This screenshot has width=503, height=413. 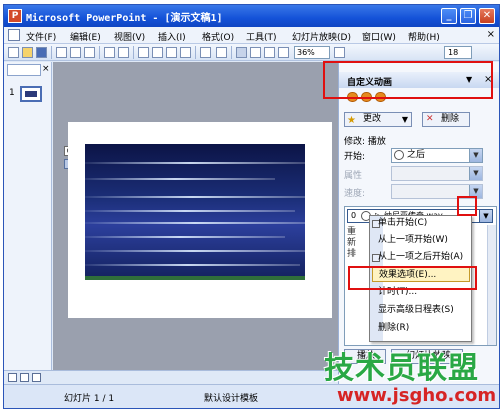 I want to click on reorder-side-text: 重 新 排, so click(x=352, y=243).